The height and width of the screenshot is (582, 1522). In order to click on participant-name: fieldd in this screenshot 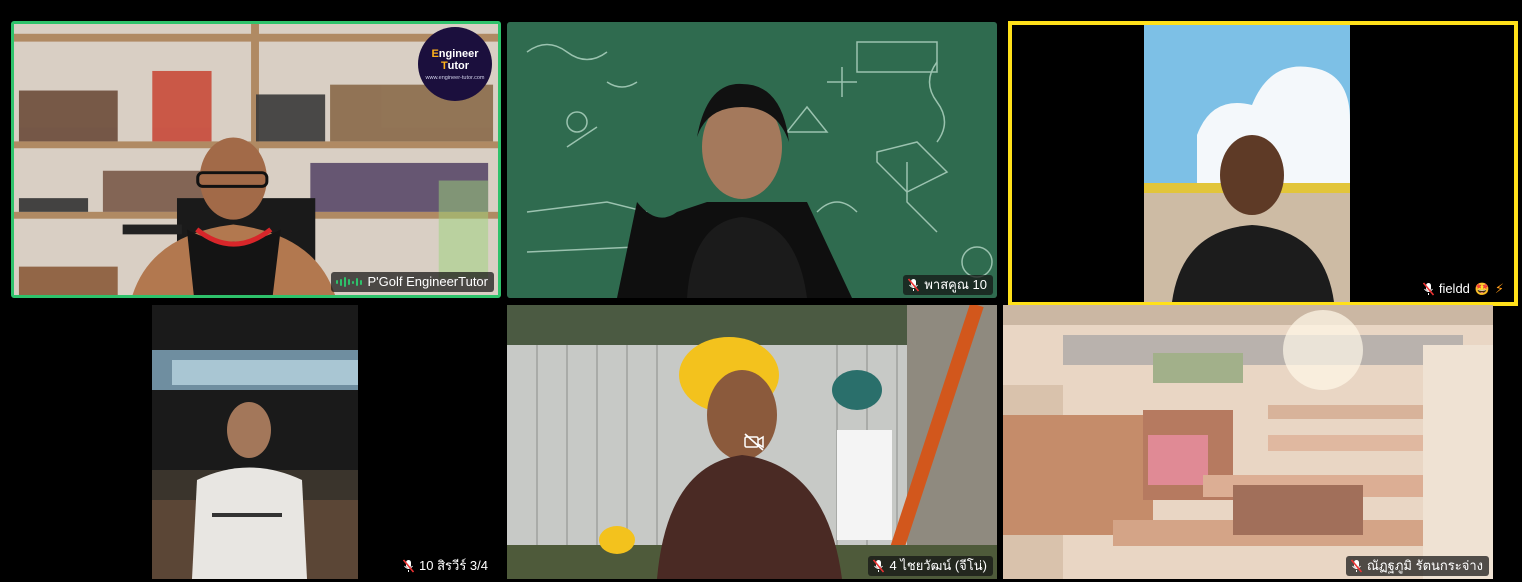, I will do `click(1454, 288)`.